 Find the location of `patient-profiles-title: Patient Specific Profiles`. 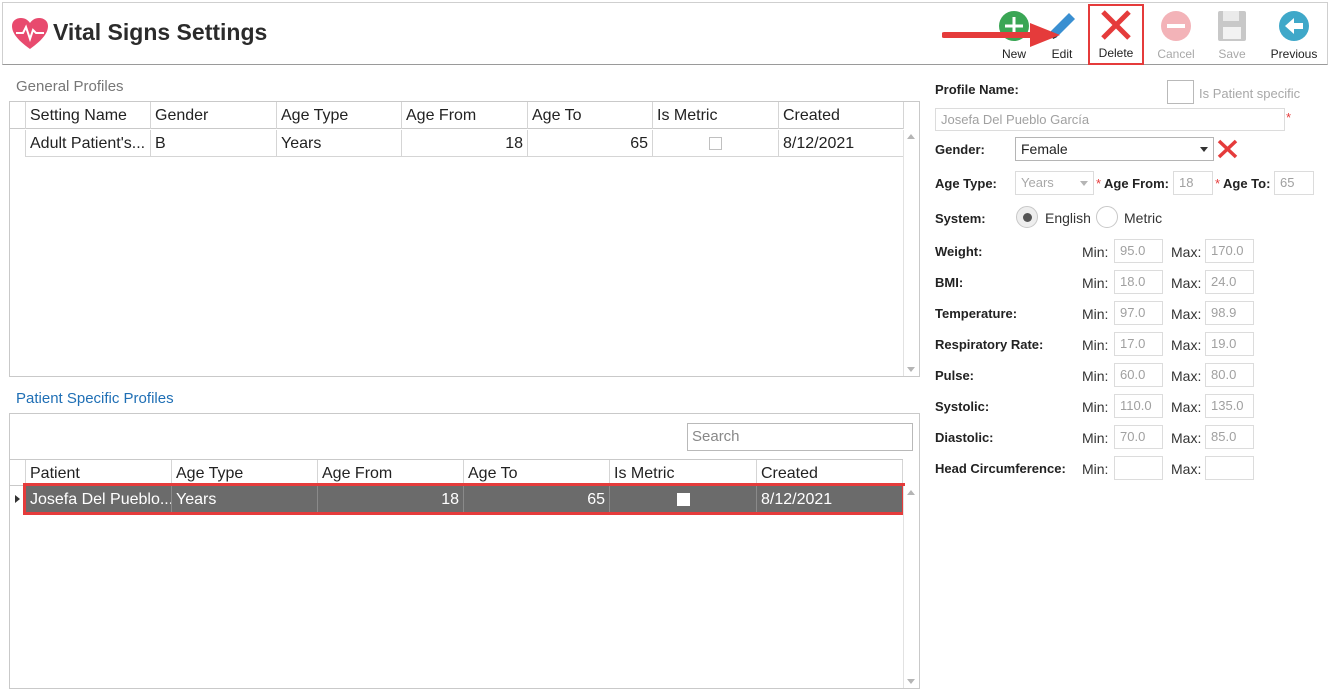

patient-profiles-title: Patient Specific Profiles is located at coordinates (95, 398).